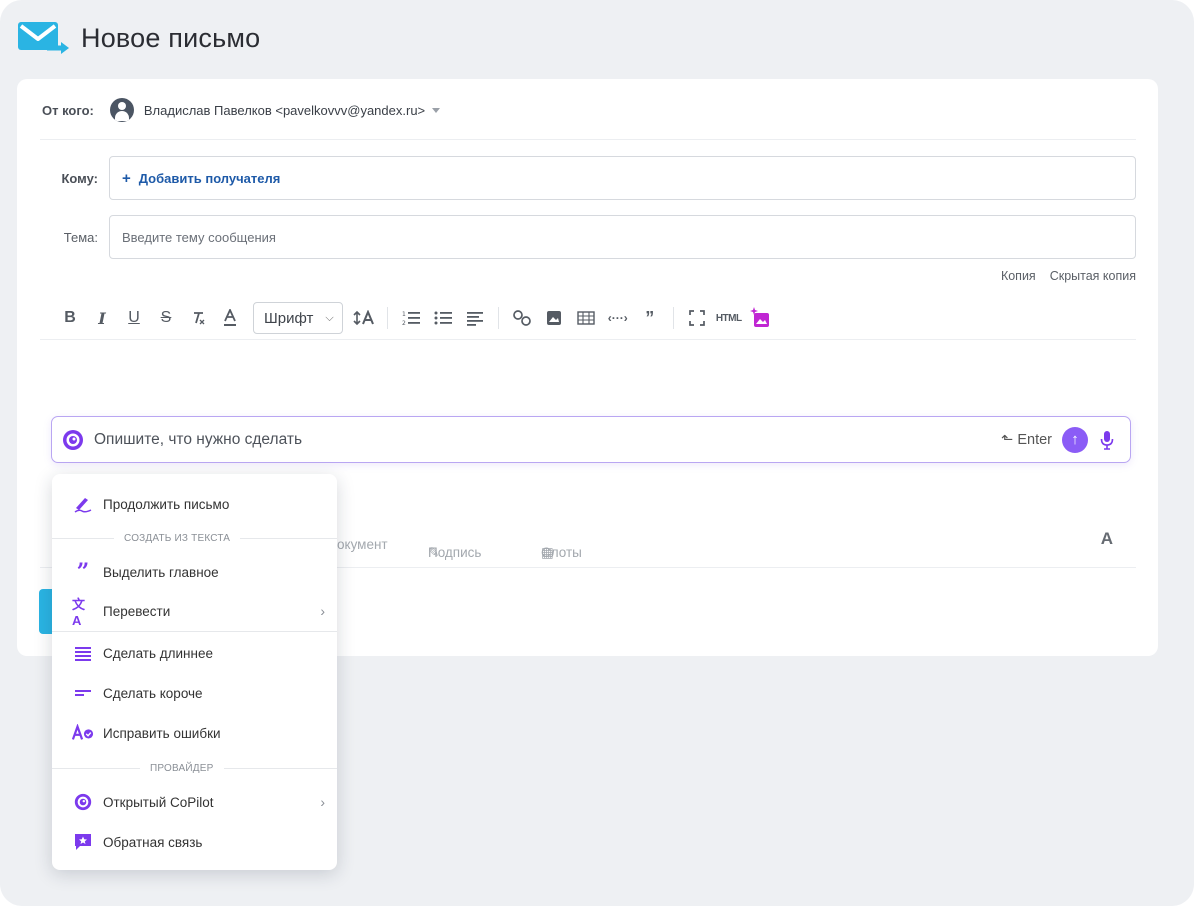  Describe the element at coordinates (729, 318) in the screenshot. I see `html-button: HTML` at that location.